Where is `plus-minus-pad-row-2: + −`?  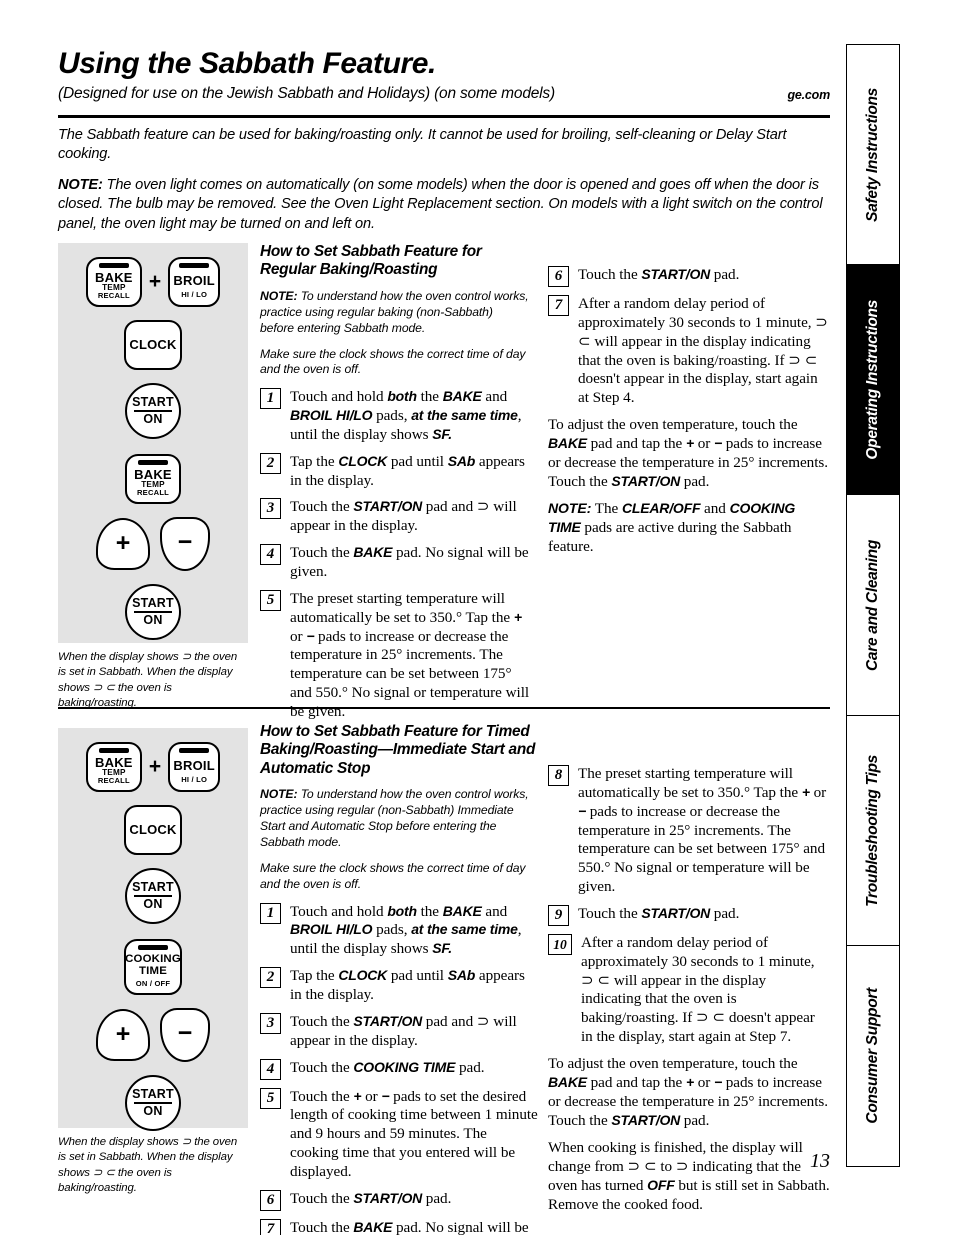 plus-minus-pad-row-2: + − is located at coordinates (153, 1035).